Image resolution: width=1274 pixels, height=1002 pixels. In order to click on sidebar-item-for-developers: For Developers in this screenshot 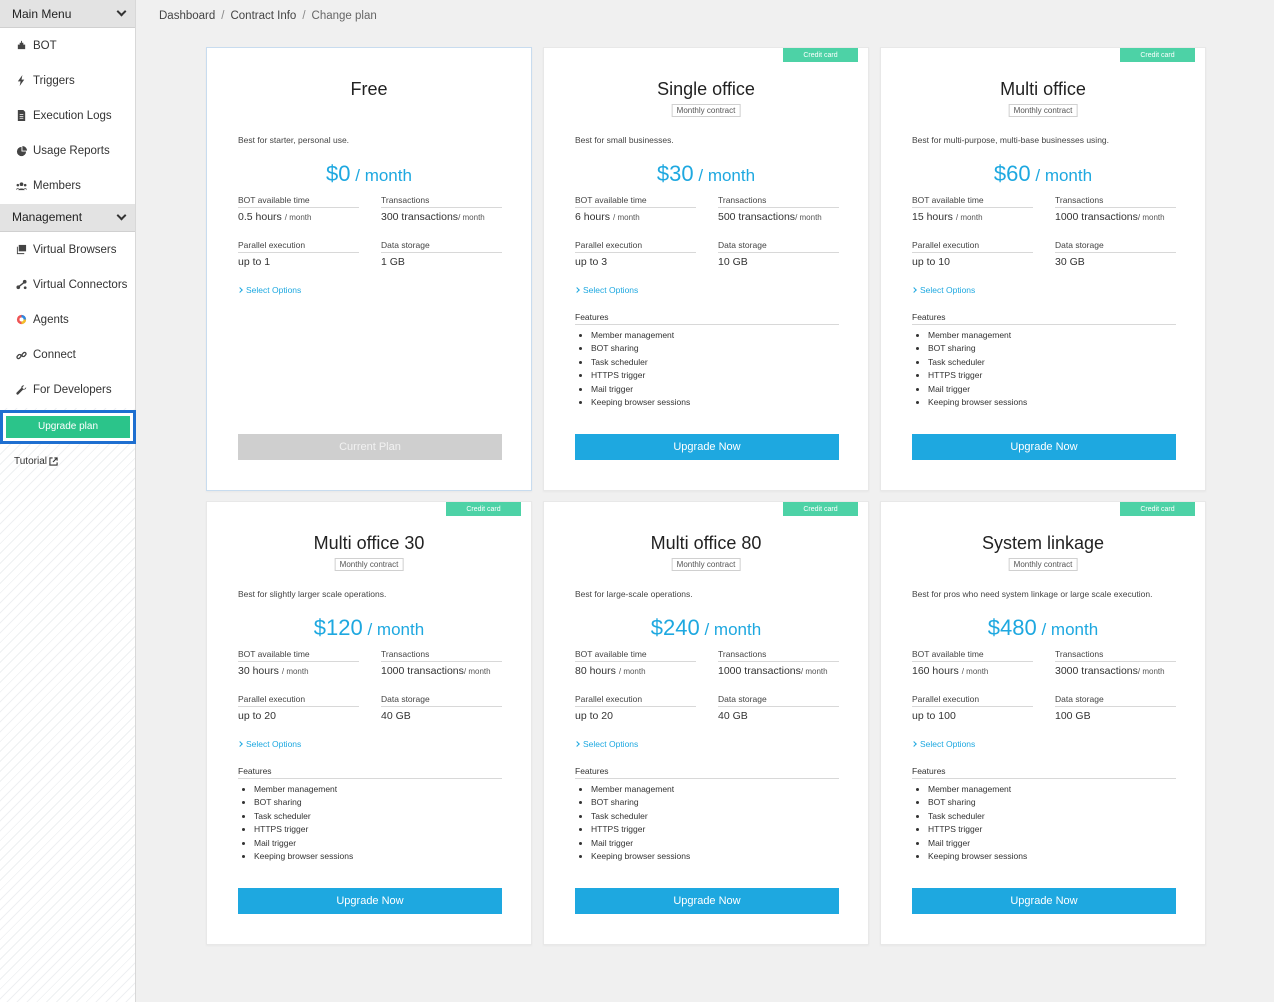, I will do `click(67, 390)`.